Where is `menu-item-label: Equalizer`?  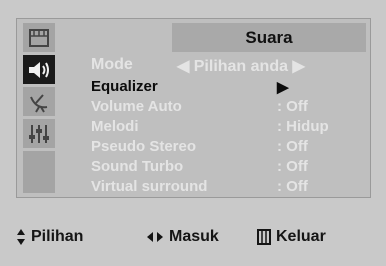 menu-item-label: Equalizer is located at coordinates (124, 86).